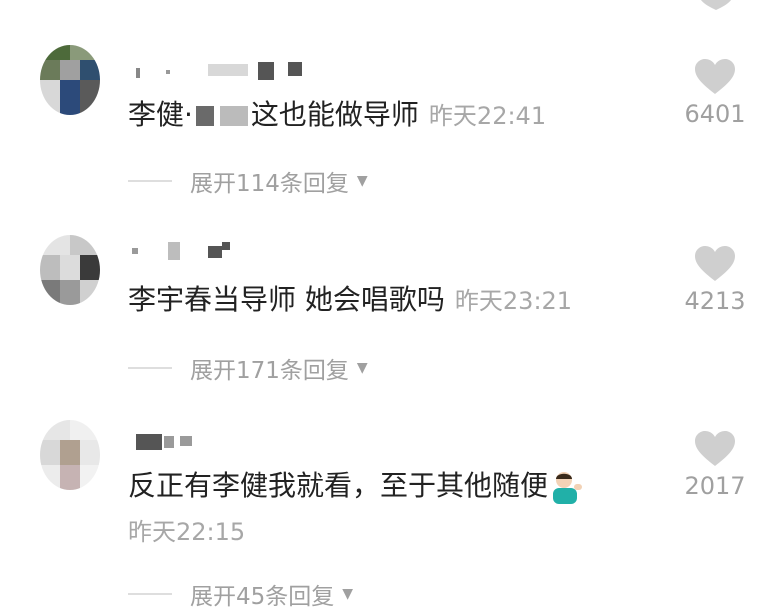 Image resolution: width=760 pixels, height=611 pixels. Describe the element at coordinates (338, 485) in the screenshot. I see `comment-text-body: 反正有李健我就看，至于其他随便` at that location.